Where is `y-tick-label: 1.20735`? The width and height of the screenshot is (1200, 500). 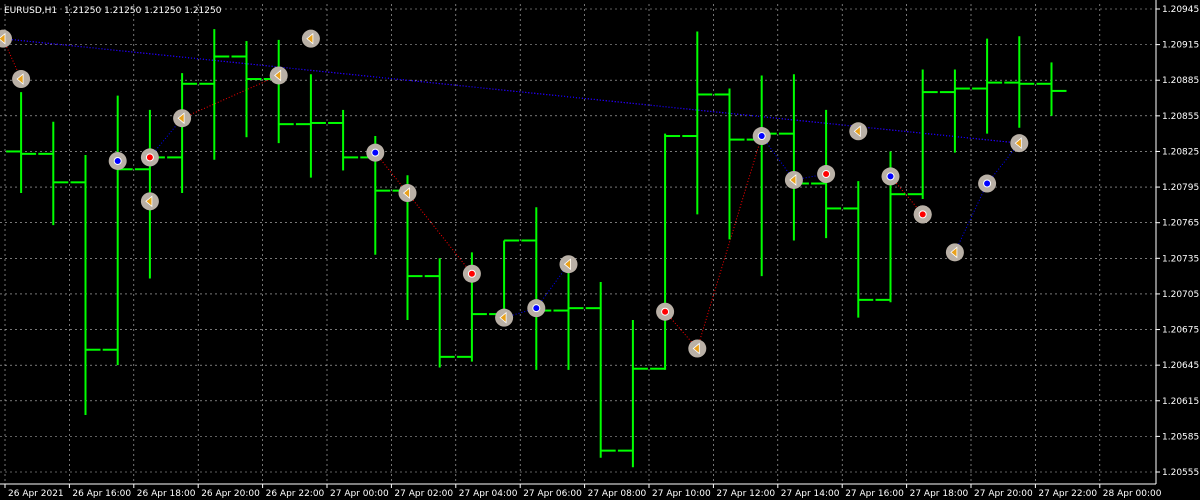 y-tick-label: 1.20735 is located at coordinates (1180, 259).